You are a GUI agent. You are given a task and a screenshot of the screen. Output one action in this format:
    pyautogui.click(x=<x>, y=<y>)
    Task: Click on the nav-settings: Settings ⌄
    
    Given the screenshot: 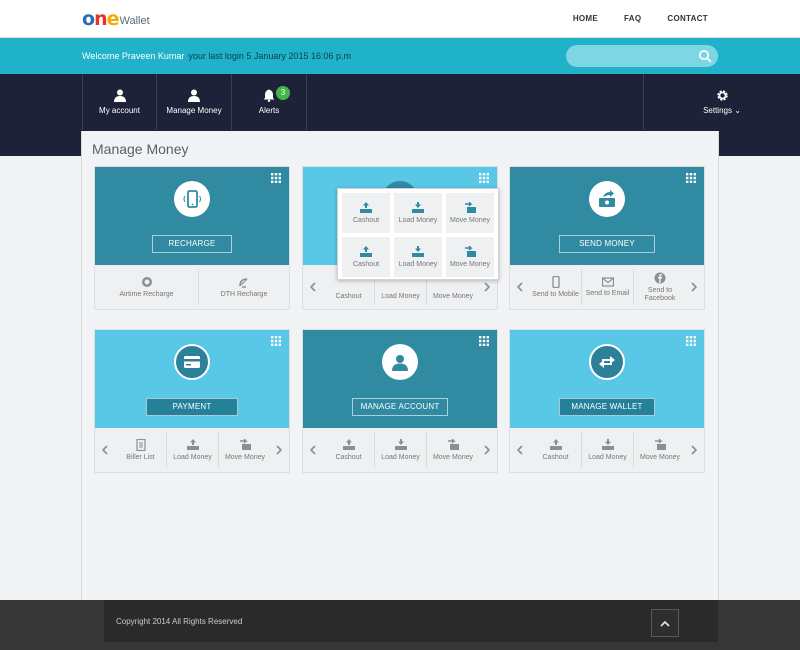 What is the action you would take?
    pyautogui.click(x=721, y=102)
    